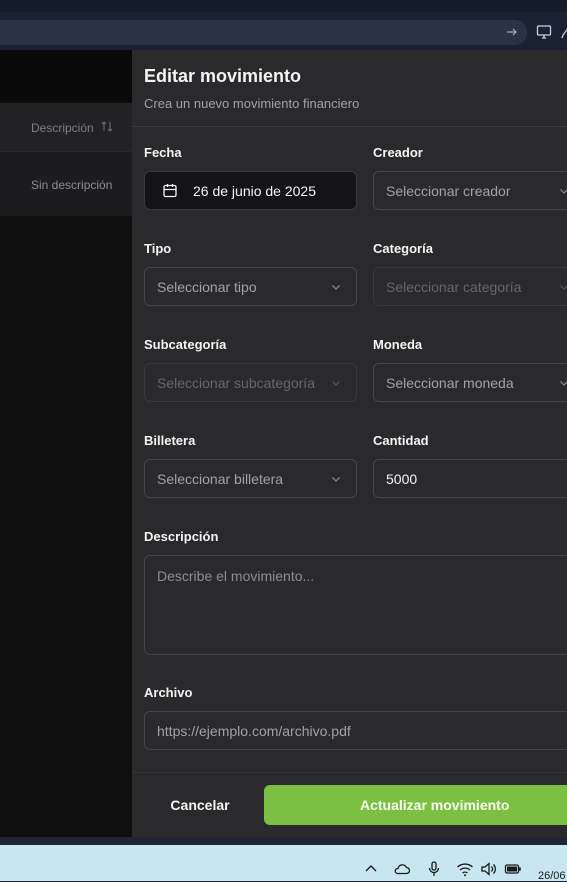 The image size is (567, 882). Describe the element at coordinates (465, 869) in the screenshot. I see `wifi-icon` at that location.